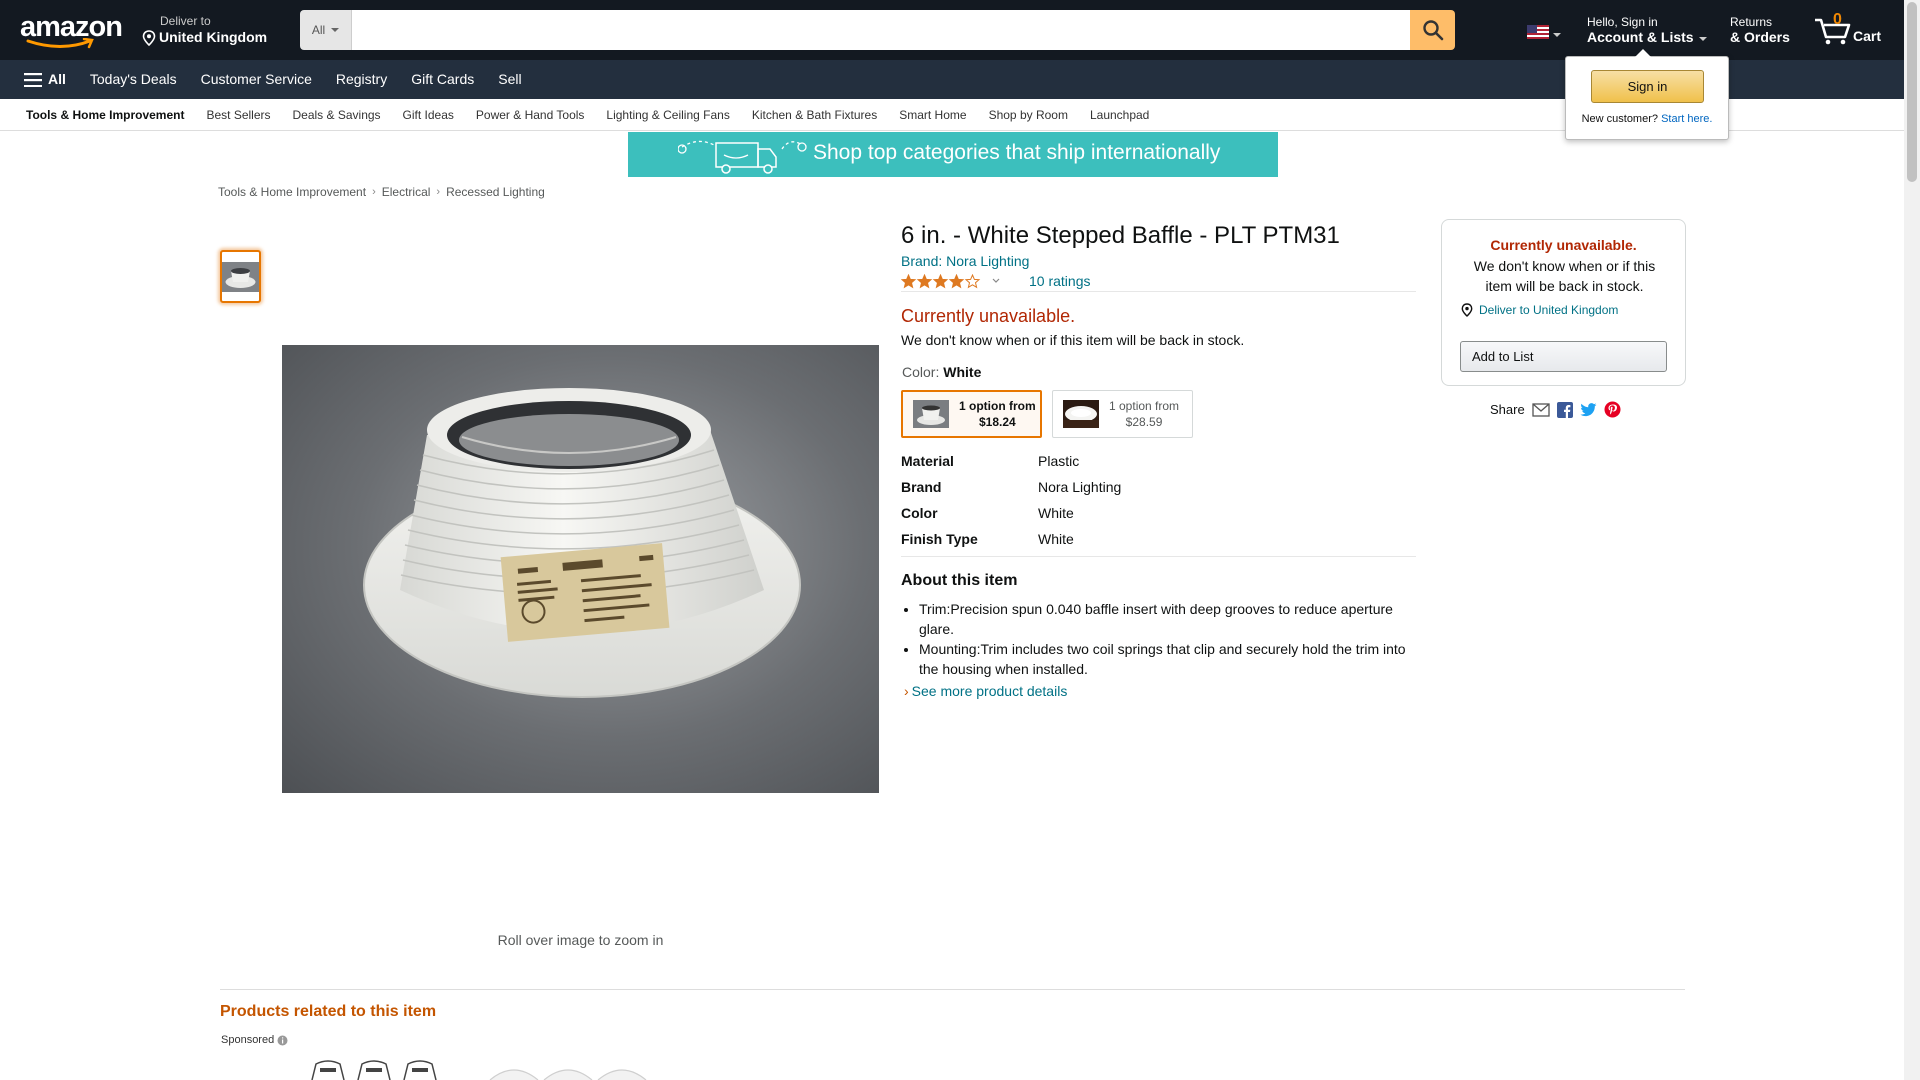  Describe the element at coordinates (1080, 487) in the screenshot. I see `spec-value: Nora Lighting` at that location.